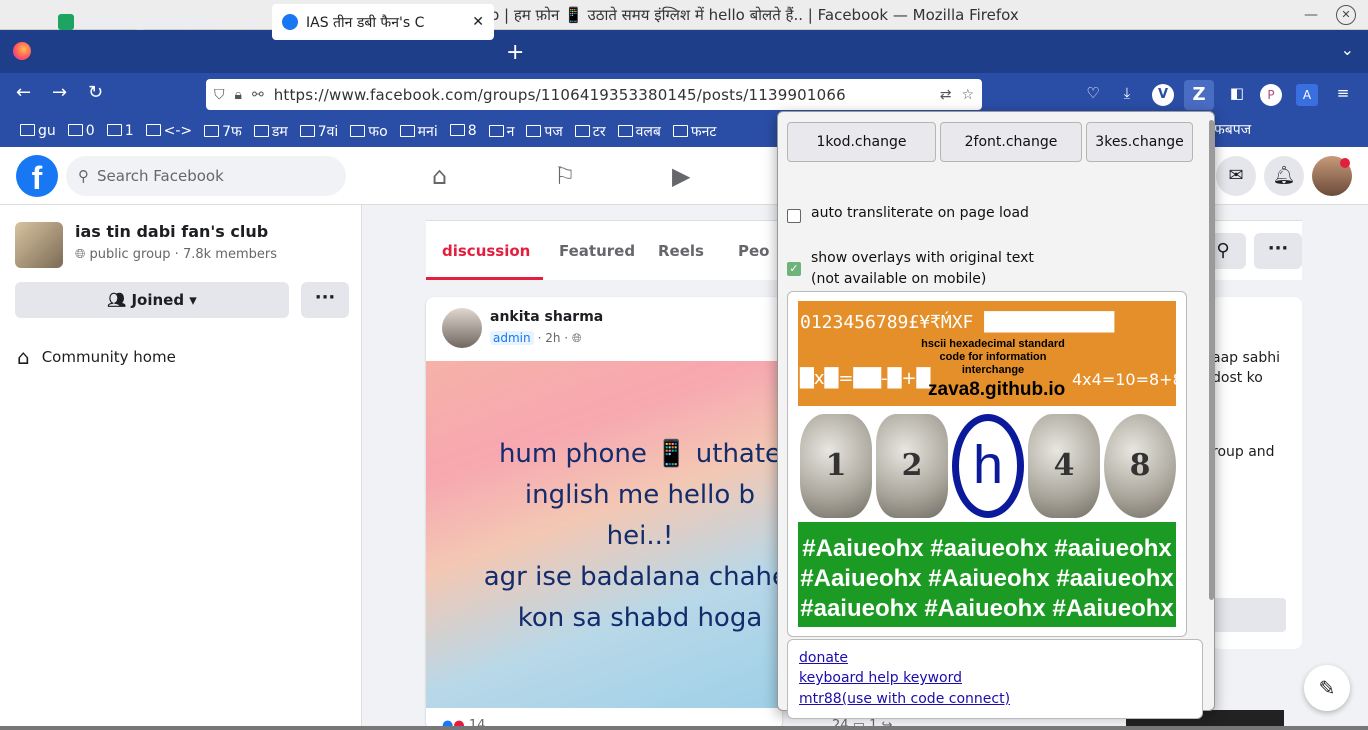 This screenshot has width=1368, height=730. Describe the element at coordinates (159, 22) in the screenshot. I see `browser-tab-1: santosh_properties - ✕` at that location.